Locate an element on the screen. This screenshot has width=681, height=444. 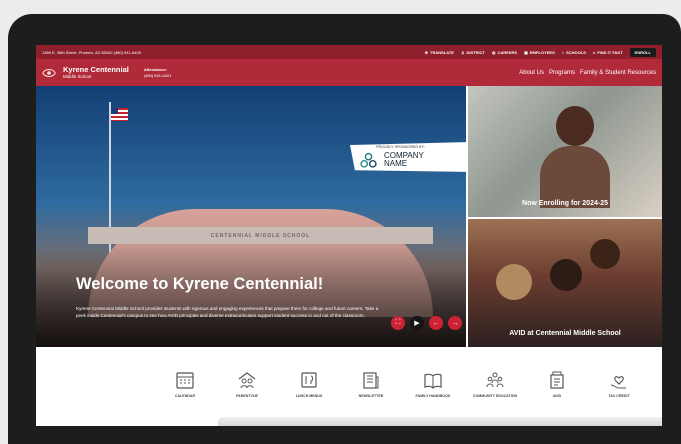
previous-button: ← is located at coordinates (436, 323).